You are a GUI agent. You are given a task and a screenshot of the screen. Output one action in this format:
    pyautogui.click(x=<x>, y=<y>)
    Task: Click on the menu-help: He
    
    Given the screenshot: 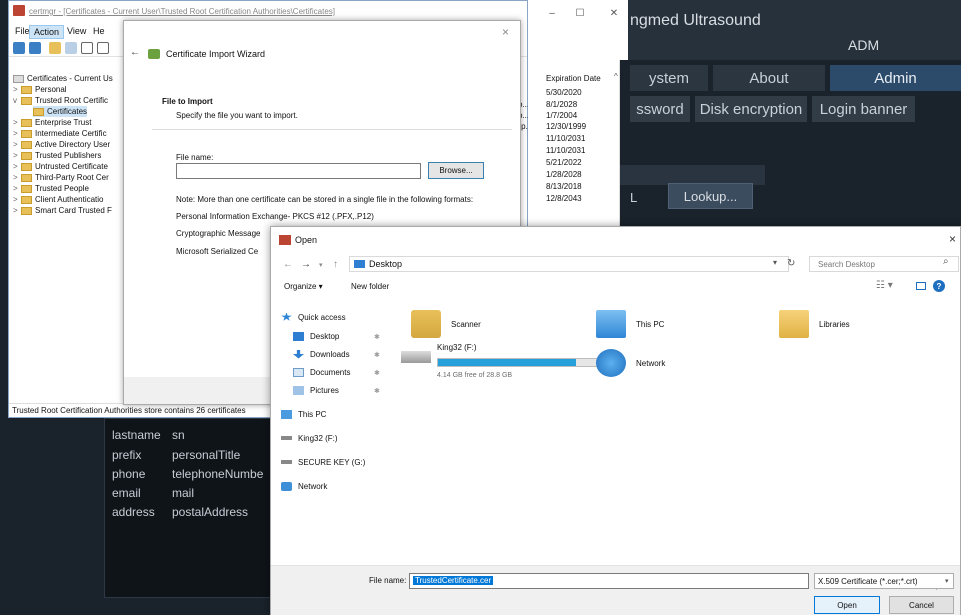 What is the action you would take?
    pyautogui.click(x=99, y=31)
    